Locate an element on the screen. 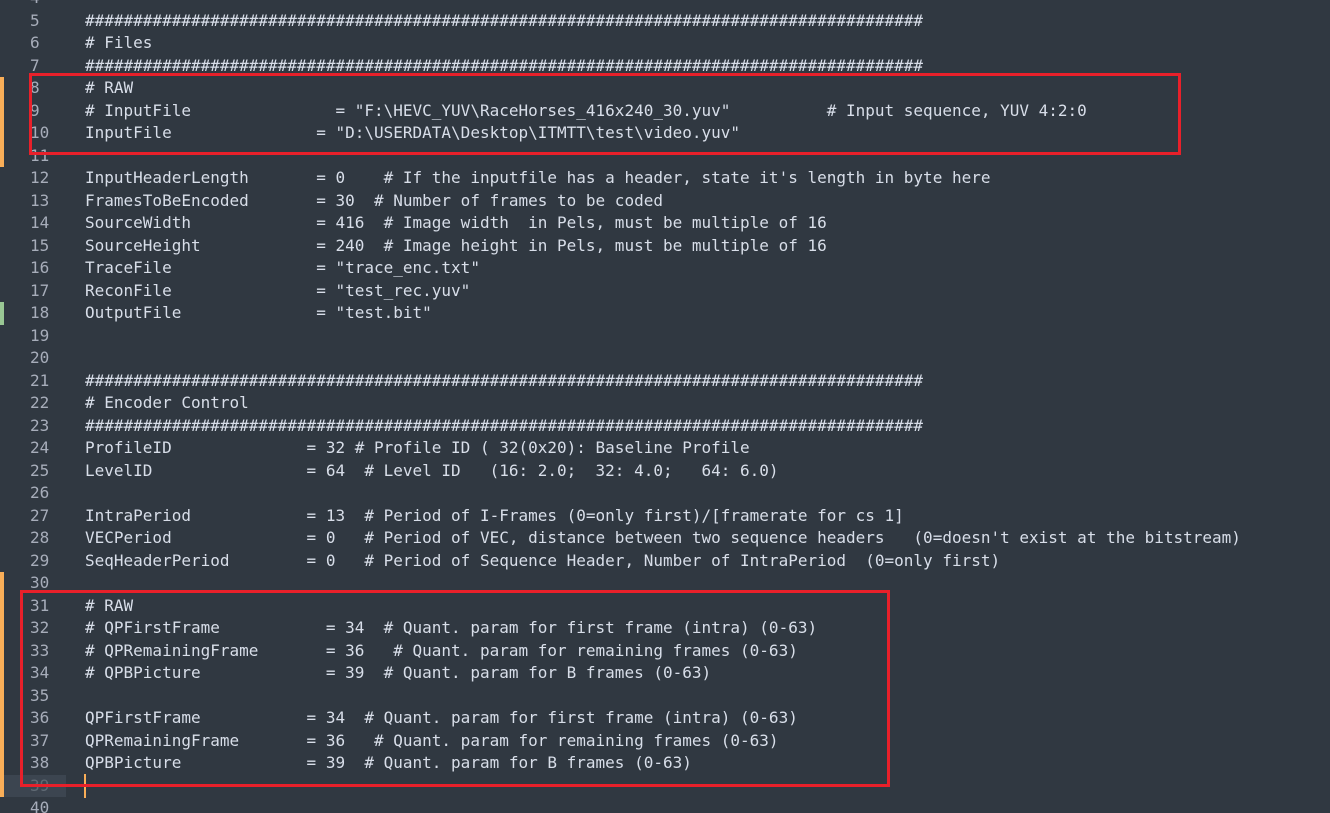  line-number: 13 is located at coordinates (40, 200).